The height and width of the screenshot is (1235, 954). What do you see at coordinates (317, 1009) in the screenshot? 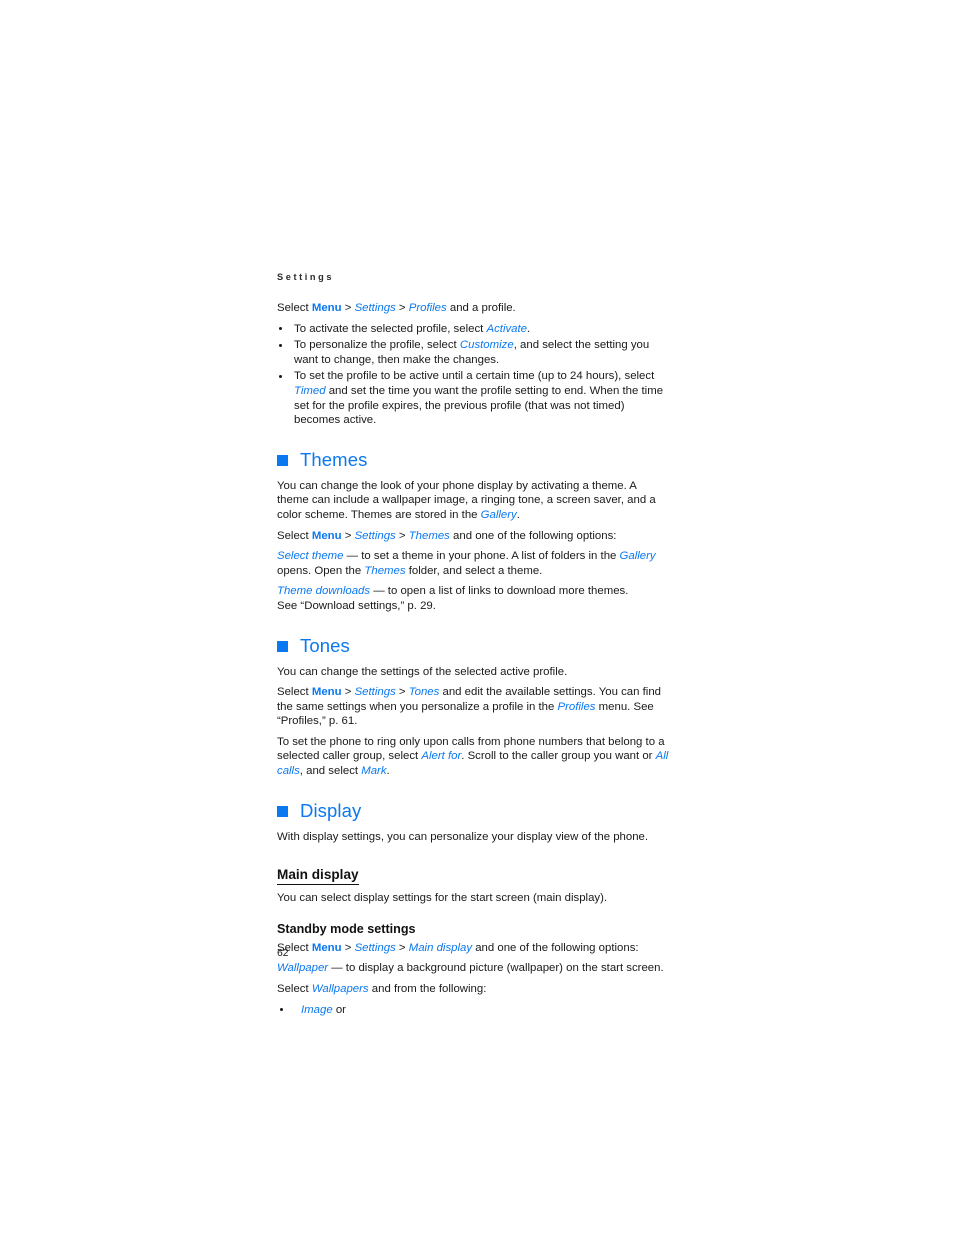
I see `image-token: Image` at bounding box center [317, 1009].